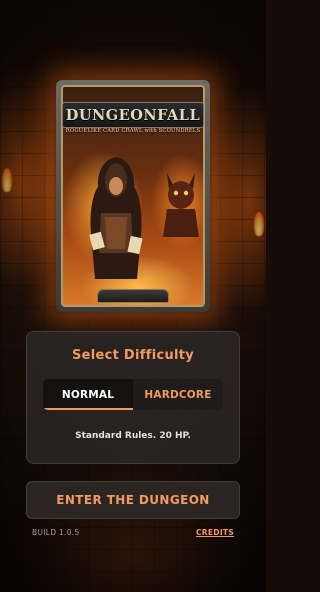 The image size is (320, 592). Describe the element at coordinates (215, 532) in the screenshot. I see `credits-link: CREDITS` at that location.